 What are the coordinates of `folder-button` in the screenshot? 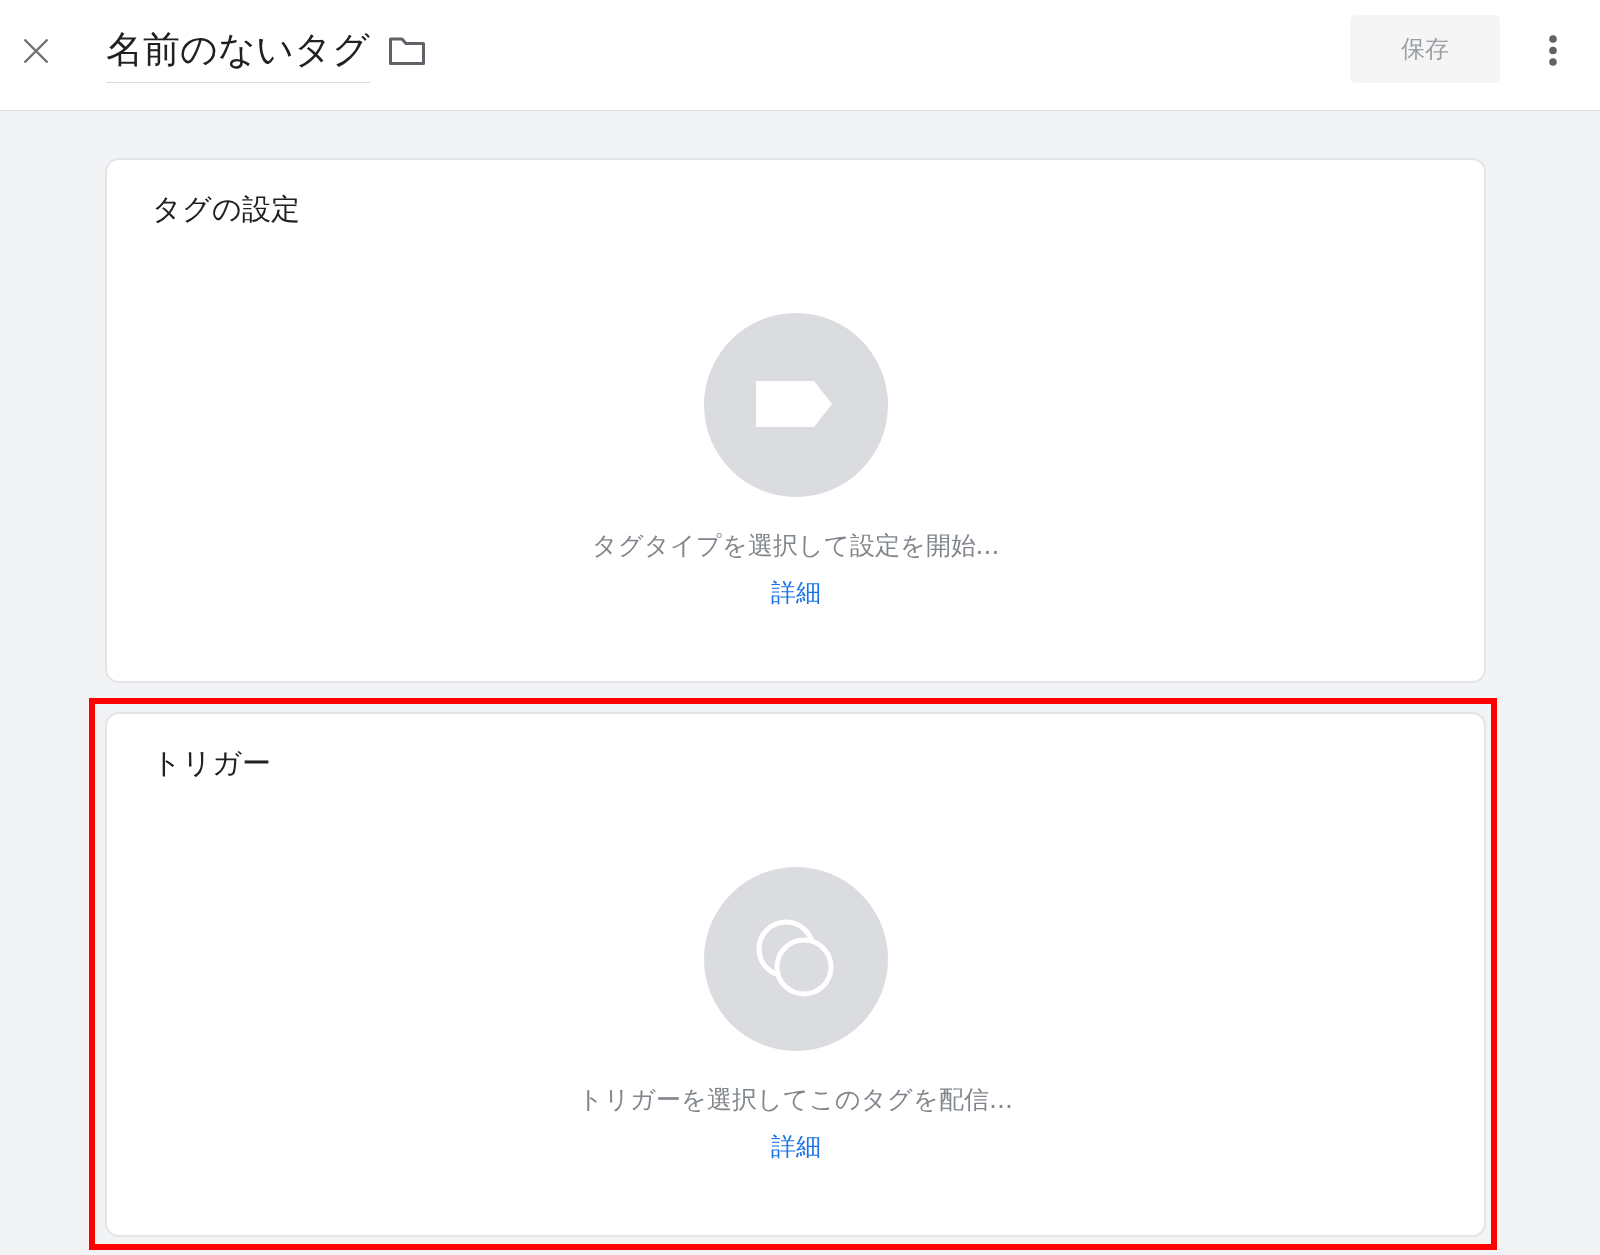 It's located at (407, 51).